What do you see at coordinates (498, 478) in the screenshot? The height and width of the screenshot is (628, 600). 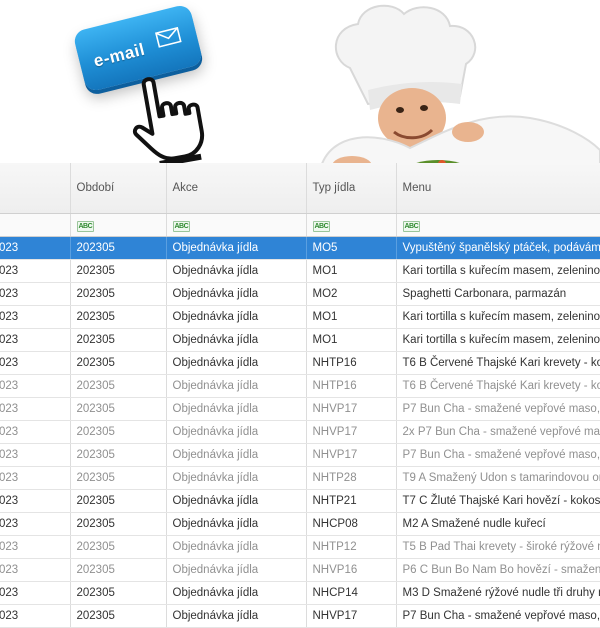 I see `cell-menu: T9 A Smažený Udon s tamarindovou omá` at bounding box center [498, 478].